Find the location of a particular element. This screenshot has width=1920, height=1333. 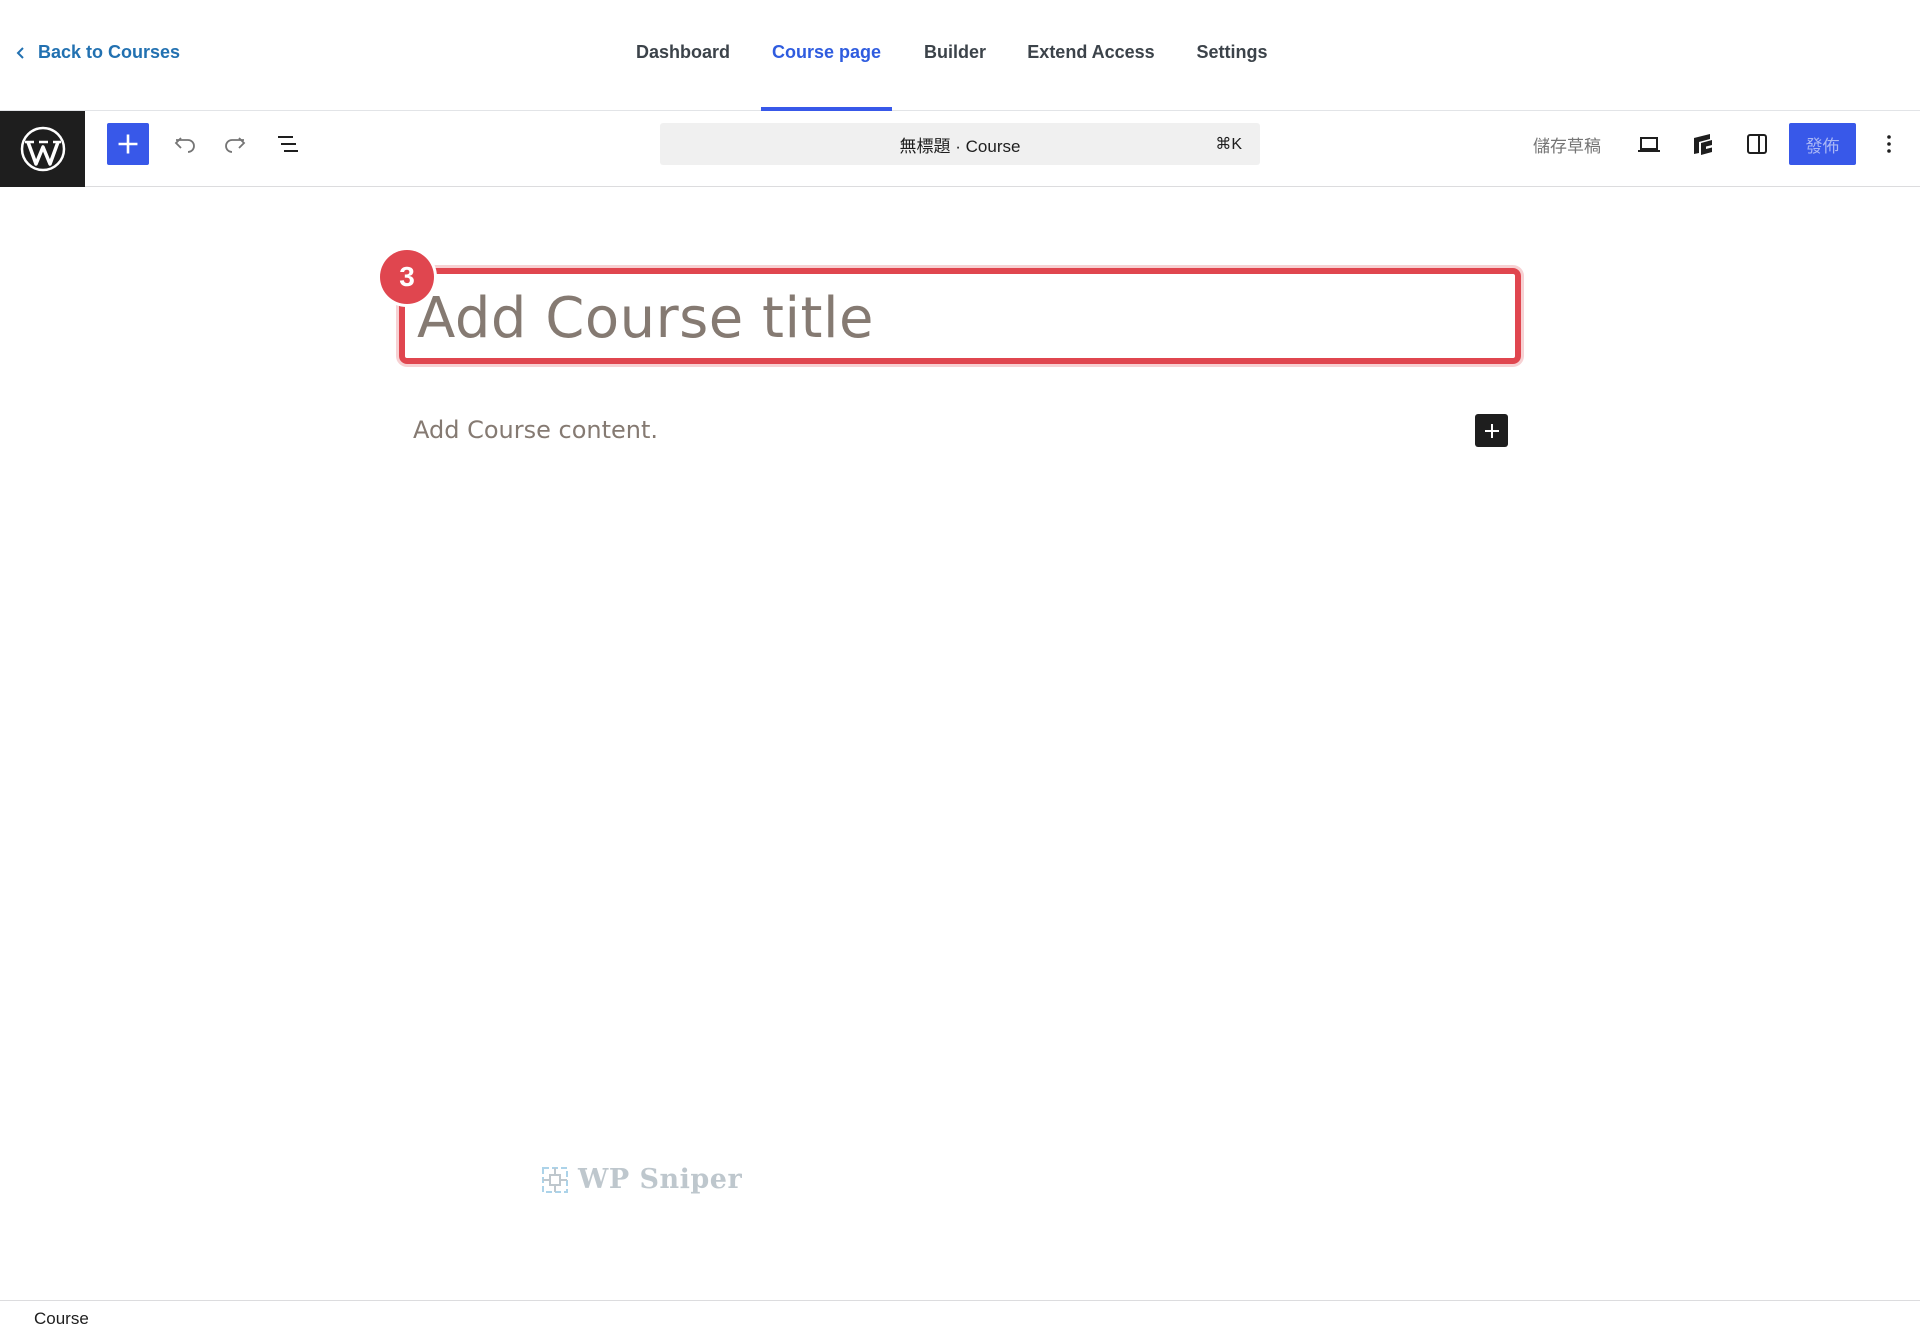

plugin-brand-button is located at coordinates (1703, 144).